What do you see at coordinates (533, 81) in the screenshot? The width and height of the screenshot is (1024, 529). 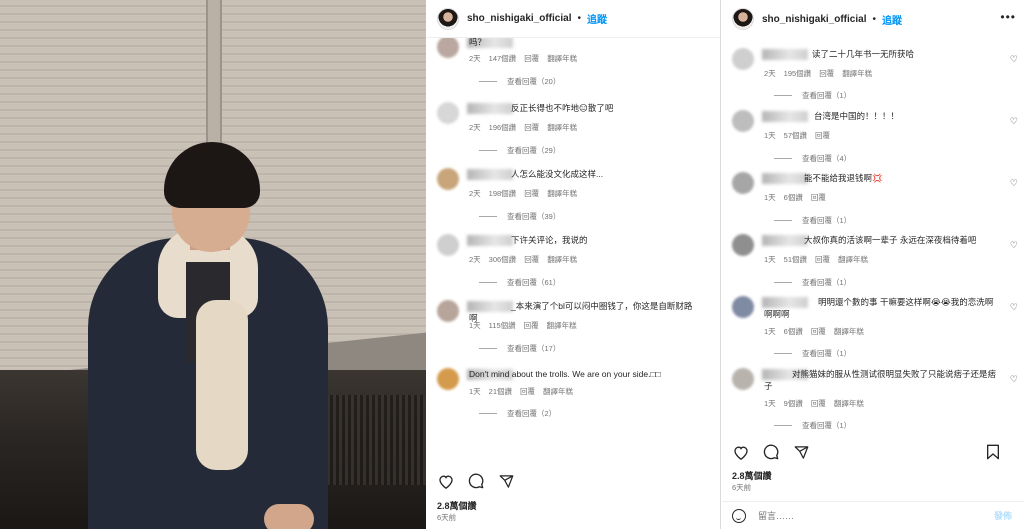 I see `view-replies-label: 查看回覆（20）` at bounding box center [533, 81].